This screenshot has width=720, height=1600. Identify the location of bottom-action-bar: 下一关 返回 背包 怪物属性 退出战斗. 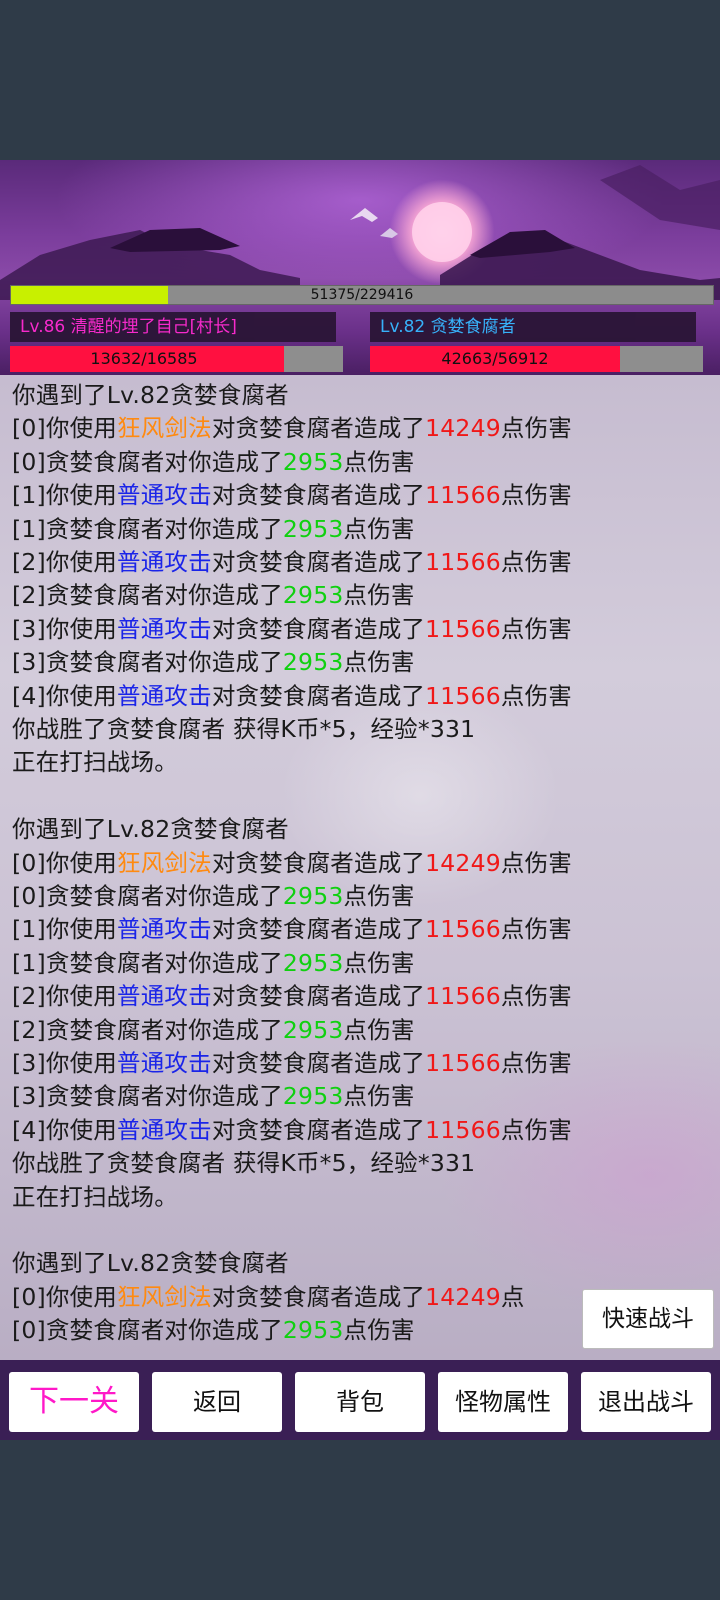
(360, 1400).